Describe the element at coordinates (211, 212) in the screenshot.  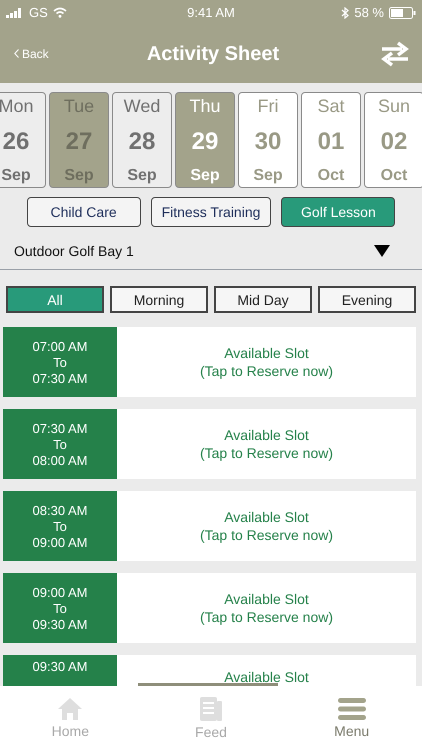
I see `category-button: Fitness Training` at that location.